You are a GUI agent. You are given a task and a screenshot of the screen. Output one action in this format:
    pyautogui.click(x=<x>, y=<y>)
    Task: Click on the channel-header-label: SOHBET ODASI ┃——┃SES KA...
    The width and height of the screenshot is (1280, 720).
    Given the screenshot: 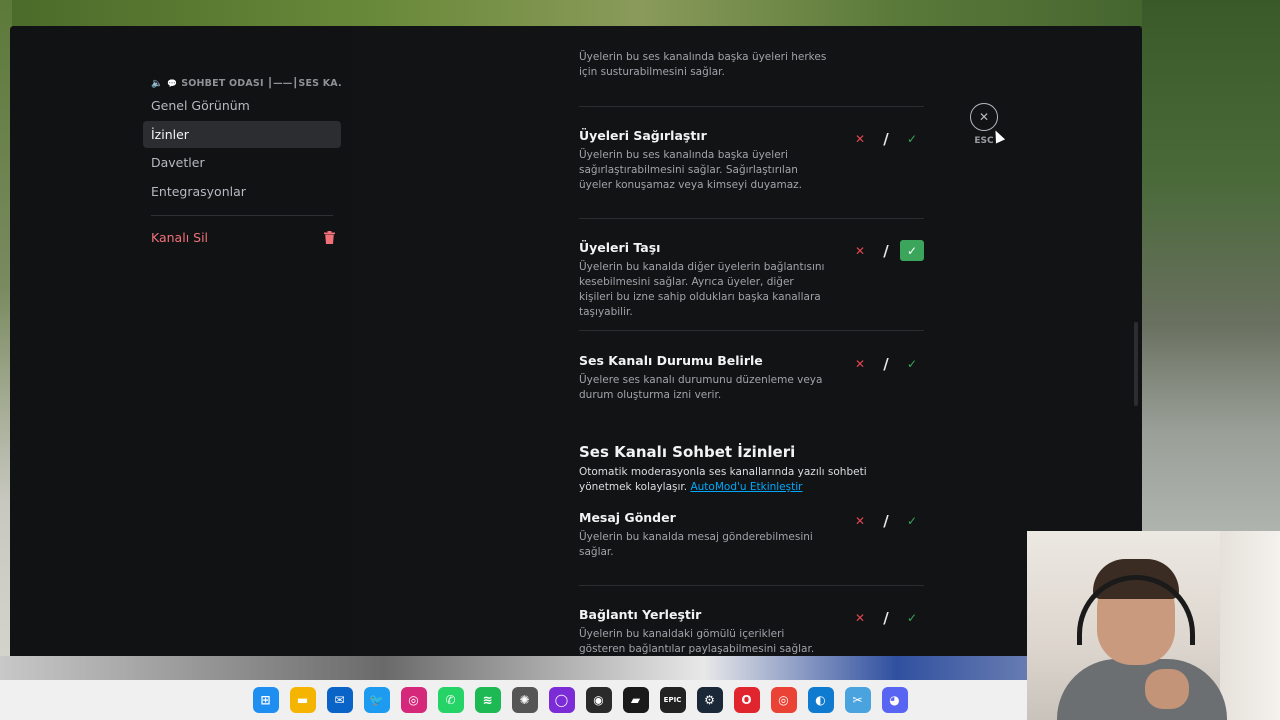 What is the action you would take?
    pyautogui.click(x=261, y=83)
    